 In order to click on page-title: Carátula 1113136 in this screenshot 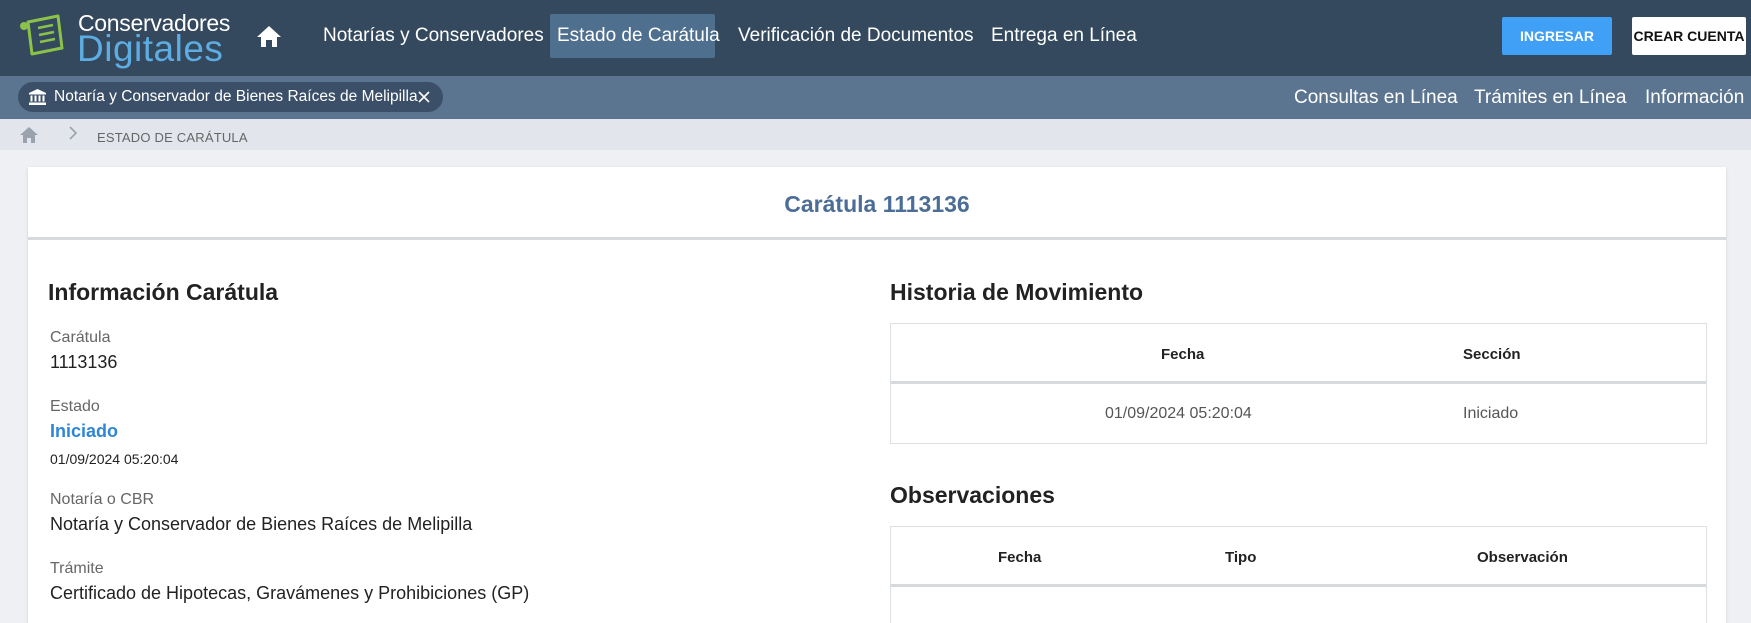, I will do `click(877, 204)`.